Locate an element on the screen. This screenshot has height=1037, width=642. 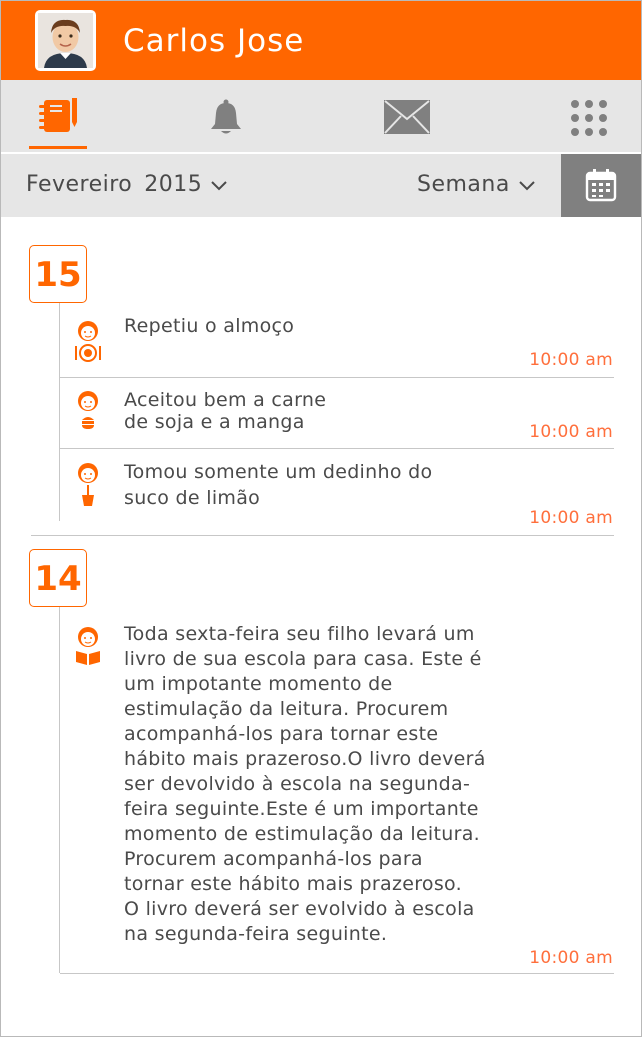
bell-icon is located at coordinates (226, 116).